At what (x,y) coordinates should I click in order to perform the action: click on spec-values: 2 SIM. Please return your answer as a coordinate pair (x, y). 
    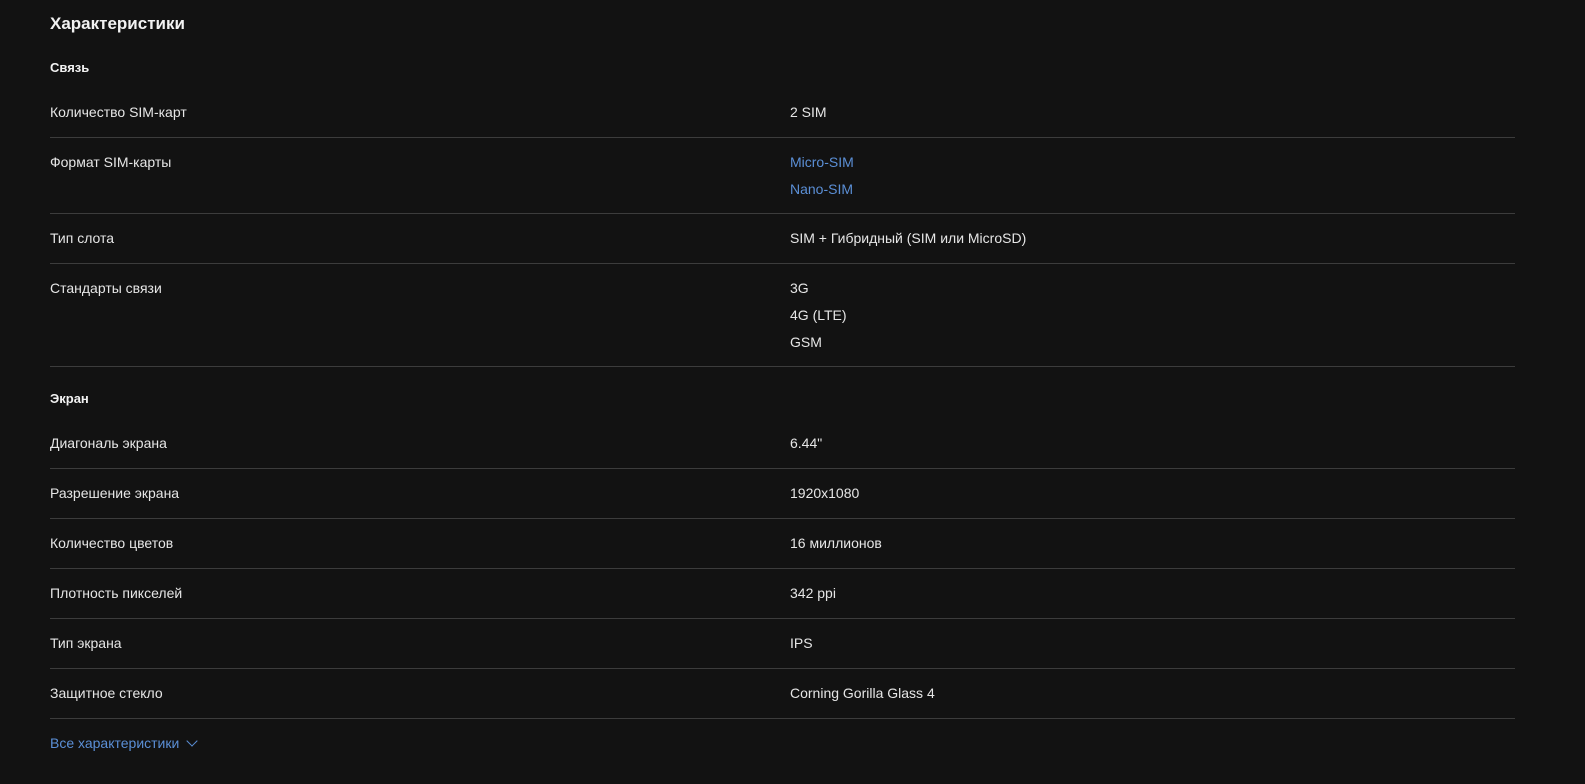
    Looking at the image, I should click on (1152, 112).